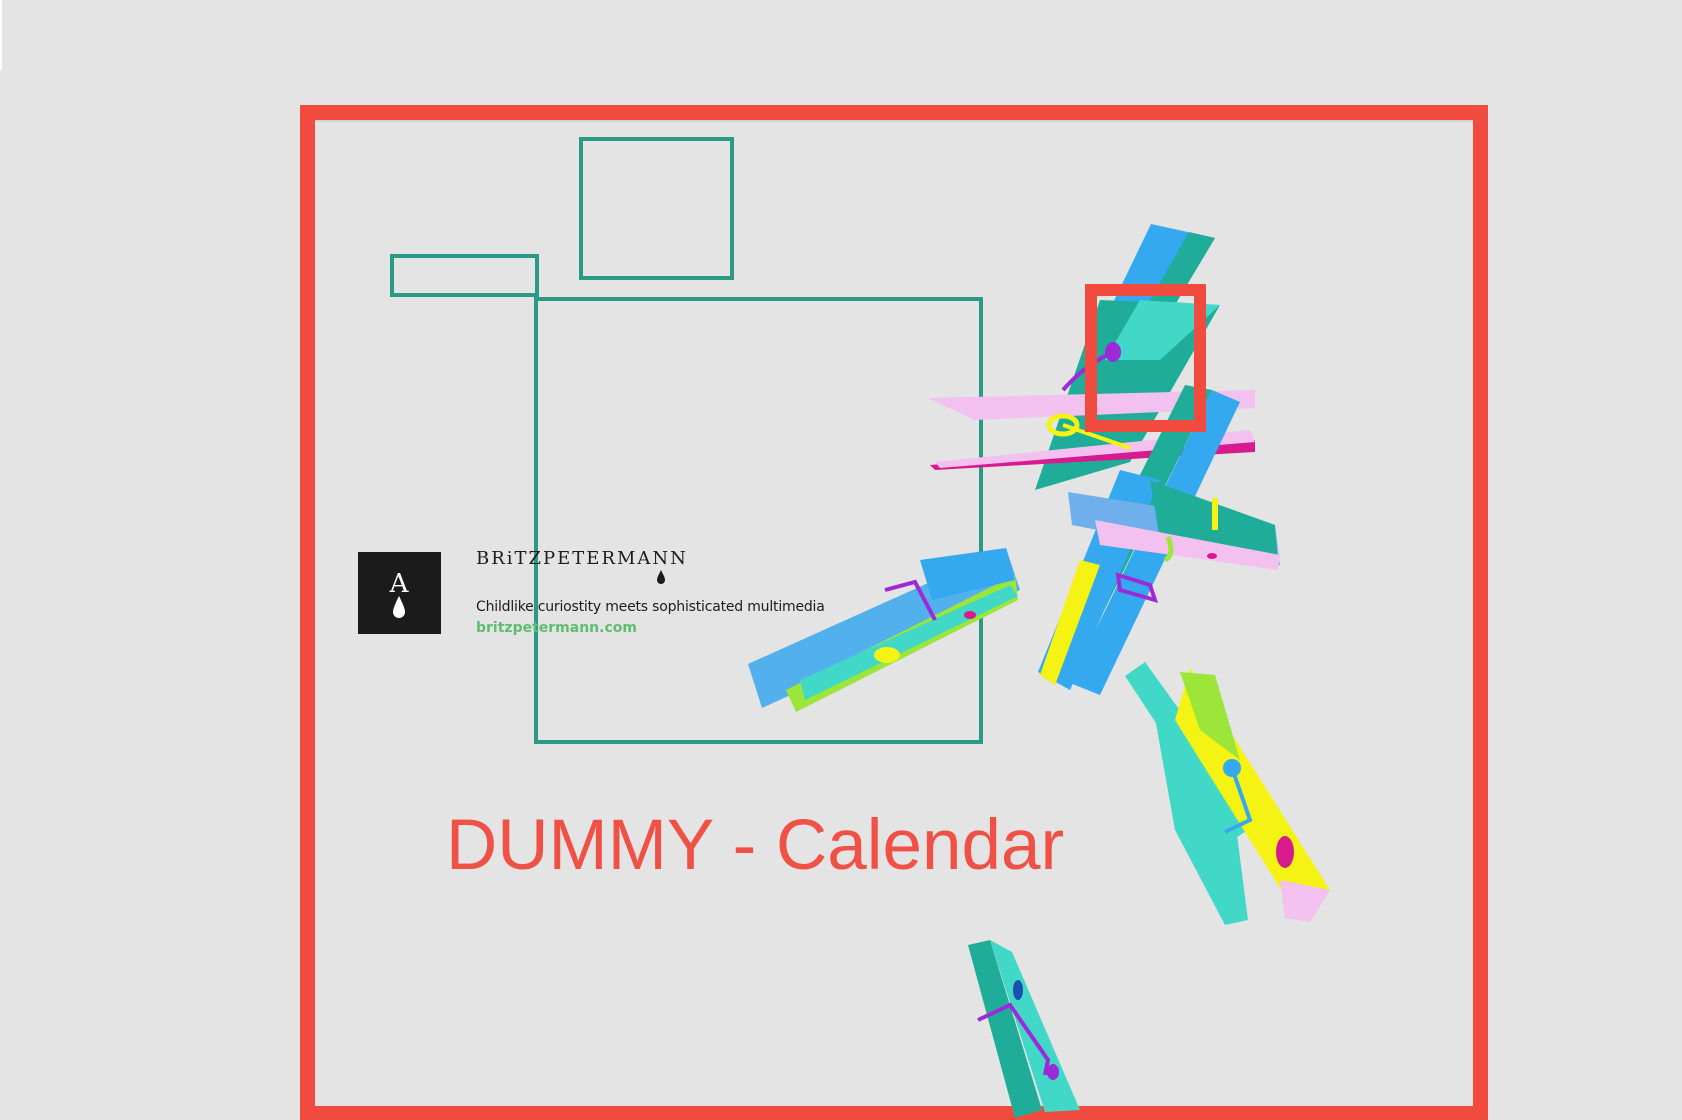  Describe the element at coordinates (399, 584) in the screenshot. I see `svg-text: A` at that location.